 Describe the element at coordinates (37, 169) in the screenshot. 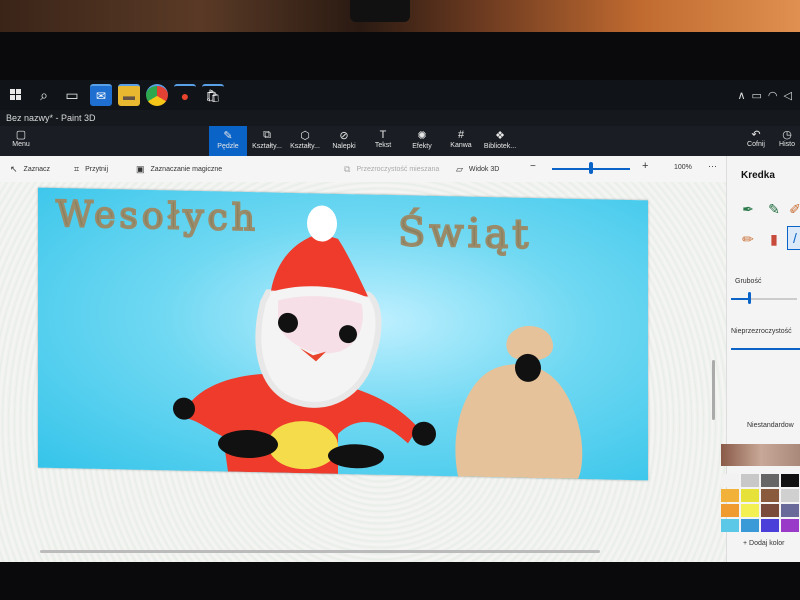

I see `select-label: Zaznacz` at that location.